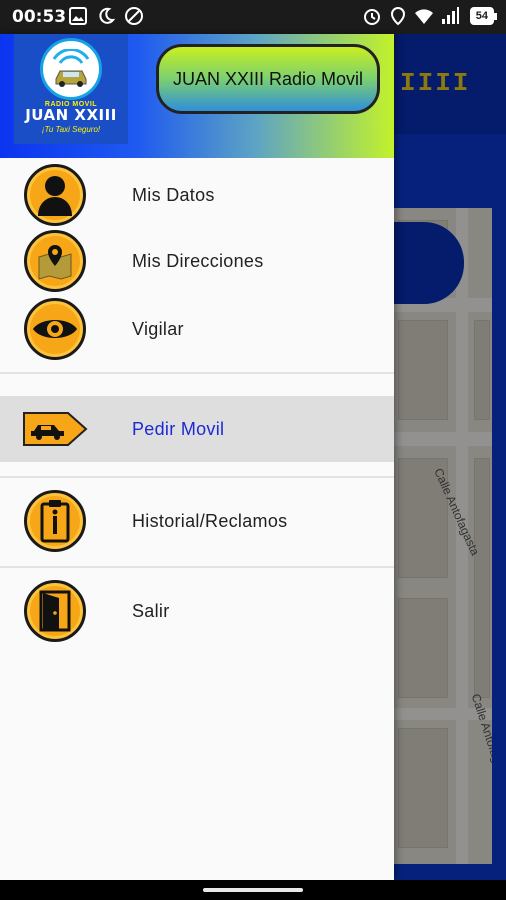 The width and height of the screenshot is (506, 900). Describe the element at coordinates (210, 520) in the screenshot. I see `menu-item-label: Historial/Reclamos` at that location.